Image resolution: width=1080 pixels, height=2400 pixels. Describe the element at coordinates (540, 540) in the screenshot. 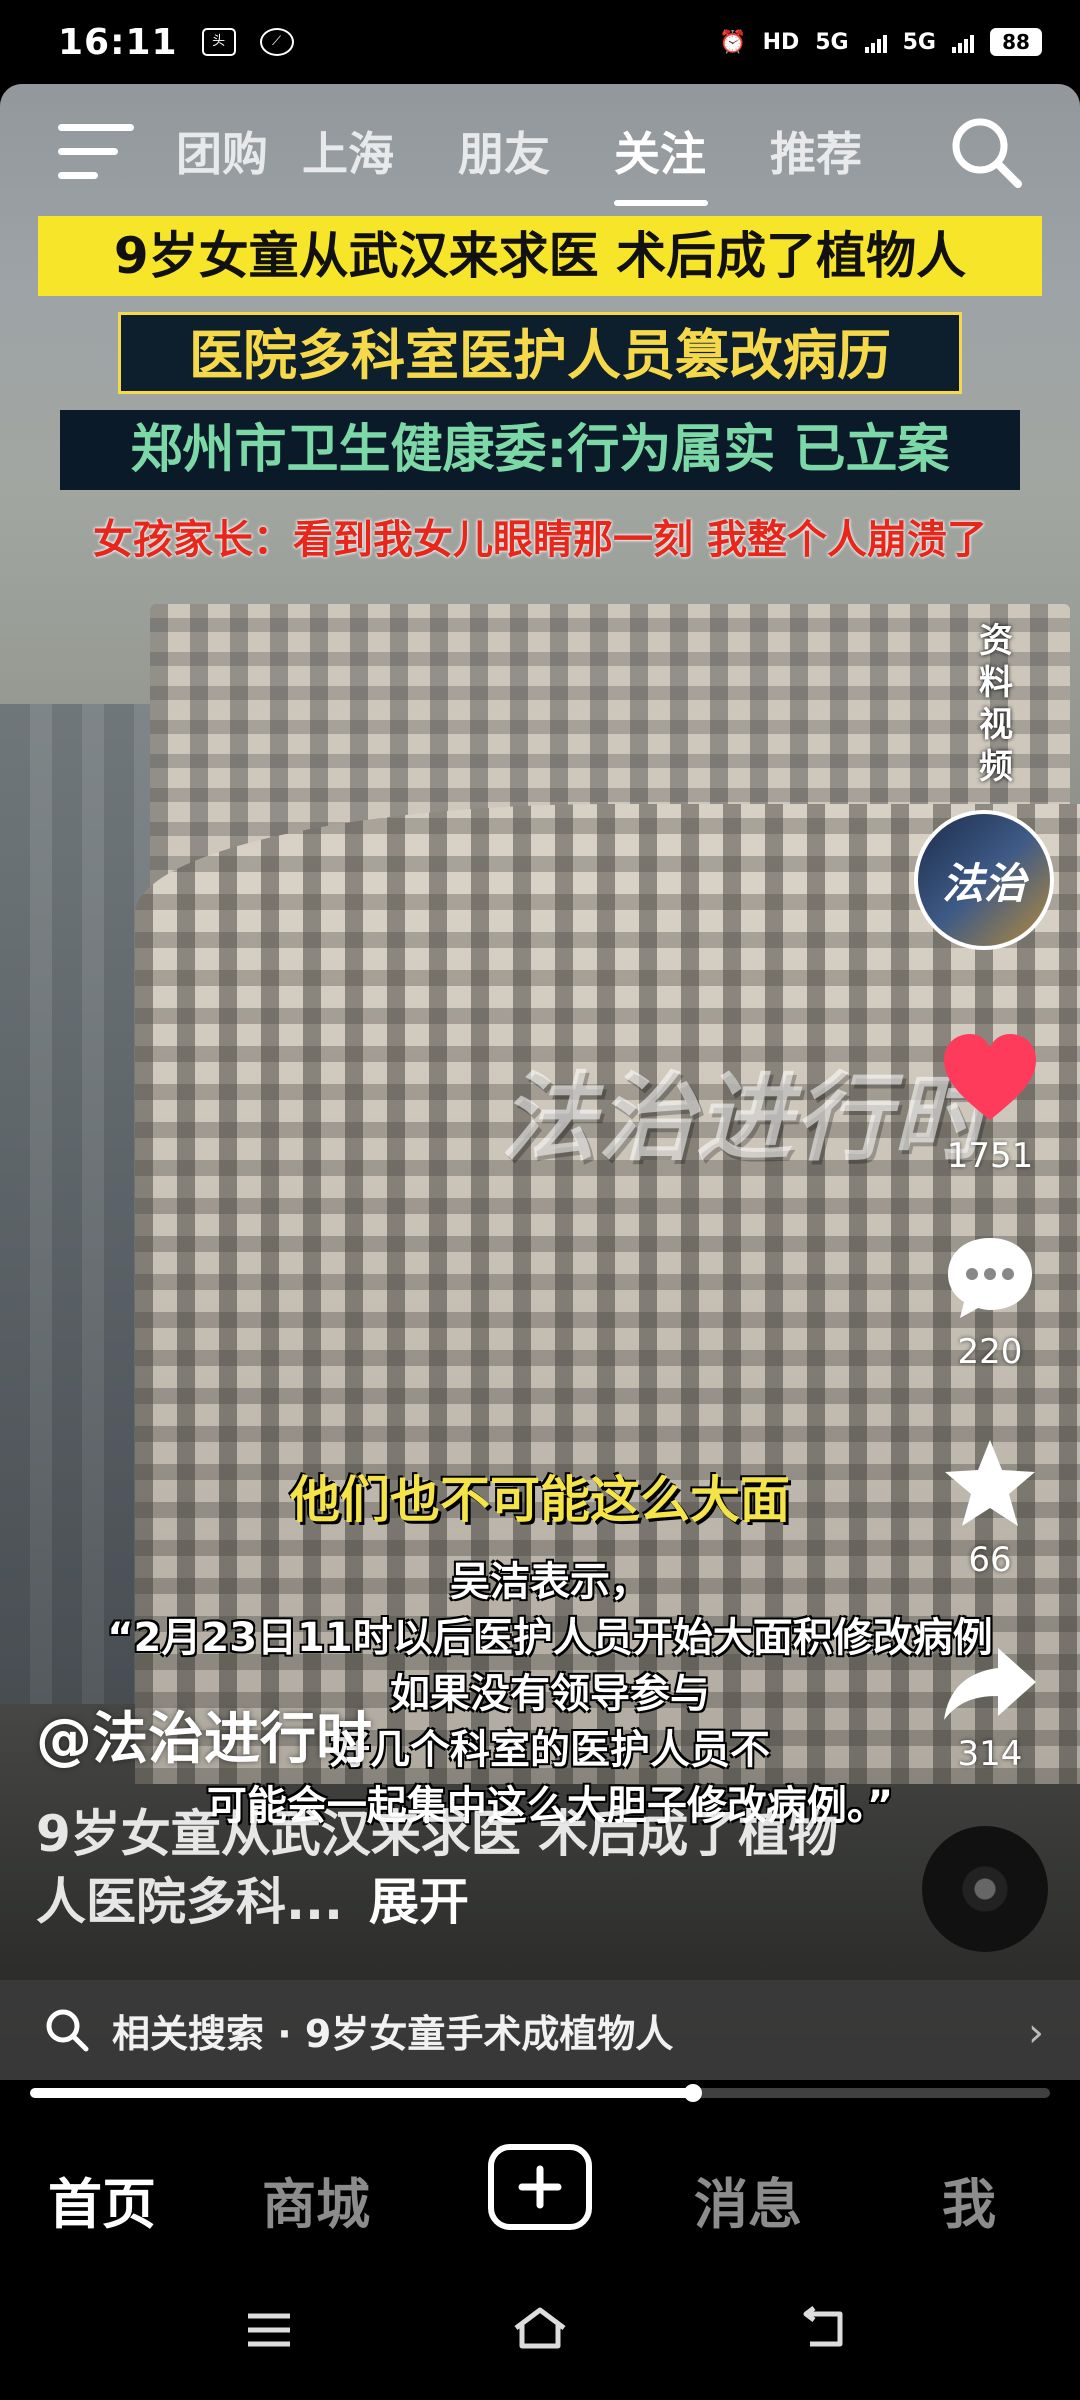

I see `headline-4: 女孩家长：看到我女儿眼睛那一刻 我整个人崩溃了` at that location.